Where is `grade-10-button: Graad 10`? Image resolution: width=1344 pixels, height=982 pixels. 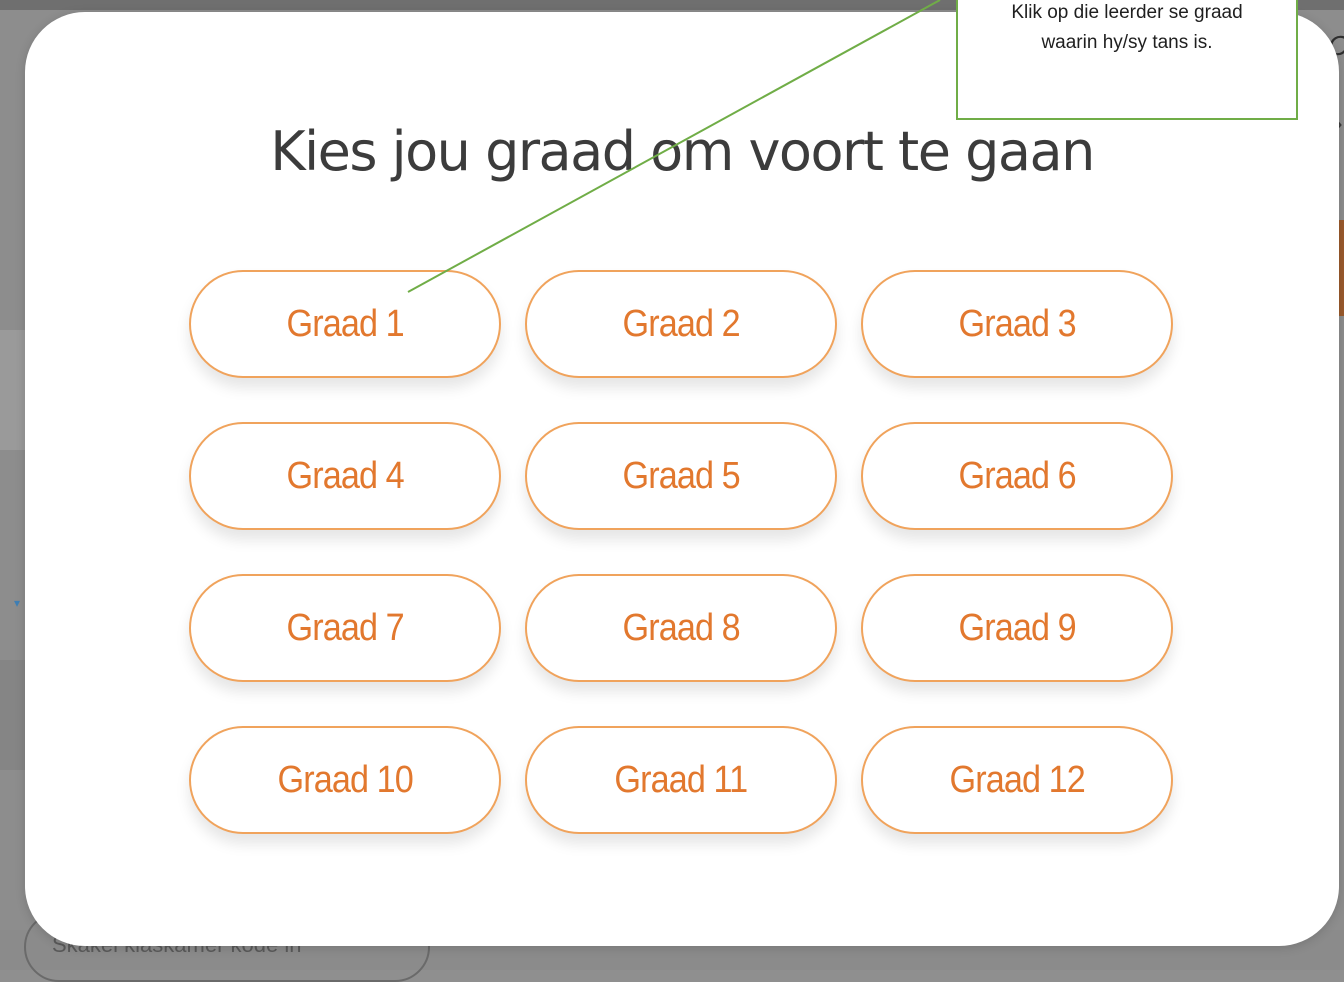 grade-10-button: Graad 10 is located at coordinates (345, 780).